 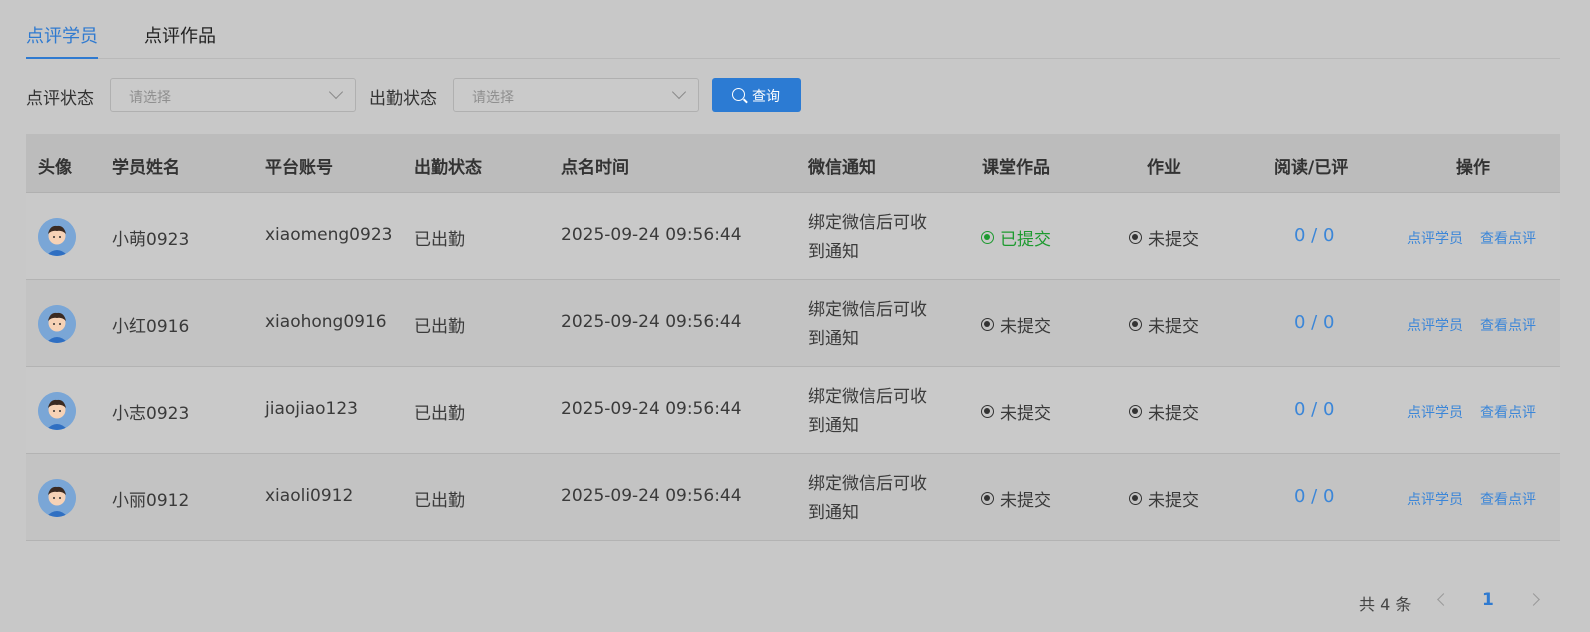 I want to click on header-avatar: 头像, so click(x=55, y=168).